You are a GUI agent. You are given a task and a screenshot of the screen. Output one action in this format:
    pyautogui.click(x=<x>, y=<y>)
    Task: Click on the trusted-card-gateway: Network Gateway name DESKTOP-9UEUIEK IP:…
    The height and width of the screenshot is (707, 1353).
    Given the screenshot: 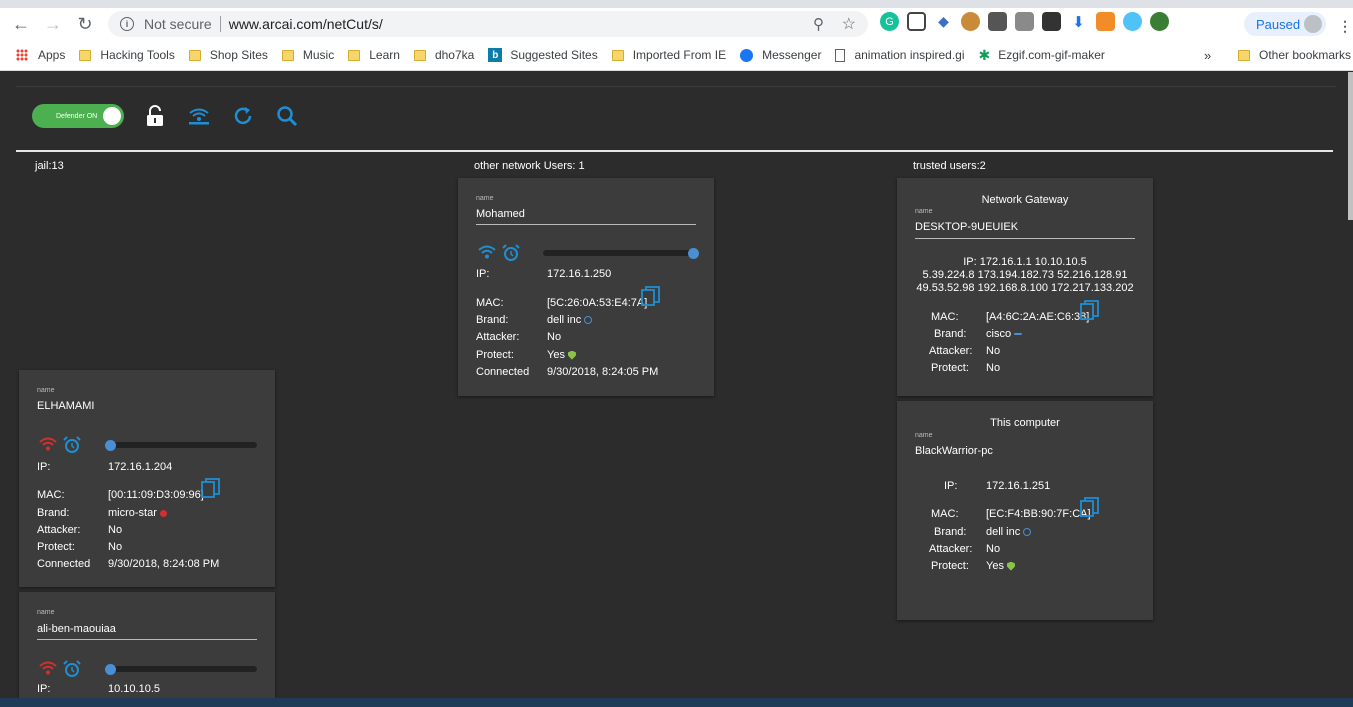 What is the action you would take?
    pyautogui.click(x=1025, y=287)
    